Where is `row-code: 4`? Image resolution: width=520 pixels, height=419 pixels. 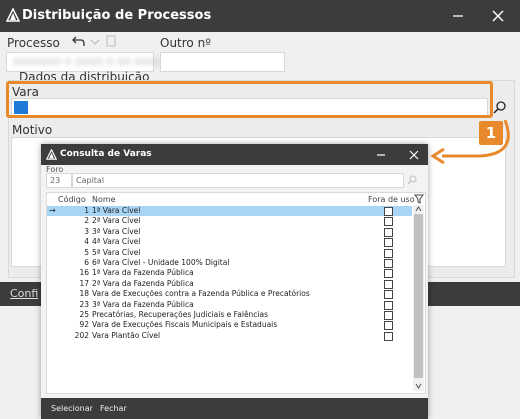
row-code: 4 is located at coordinates (86, 242).